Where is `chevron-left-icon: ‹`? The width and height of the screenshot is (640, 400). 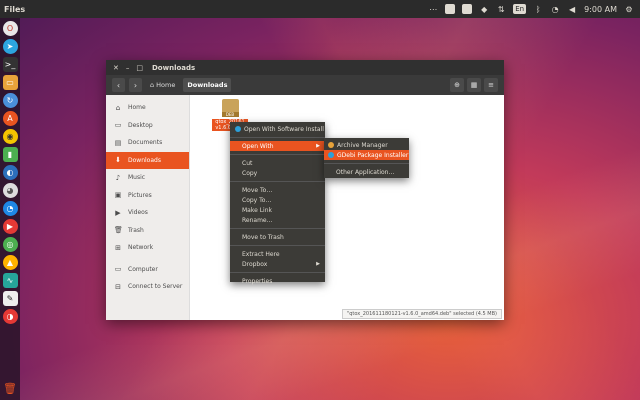
chevron-left-icon: ‹ is located at coordinates (118, 85).